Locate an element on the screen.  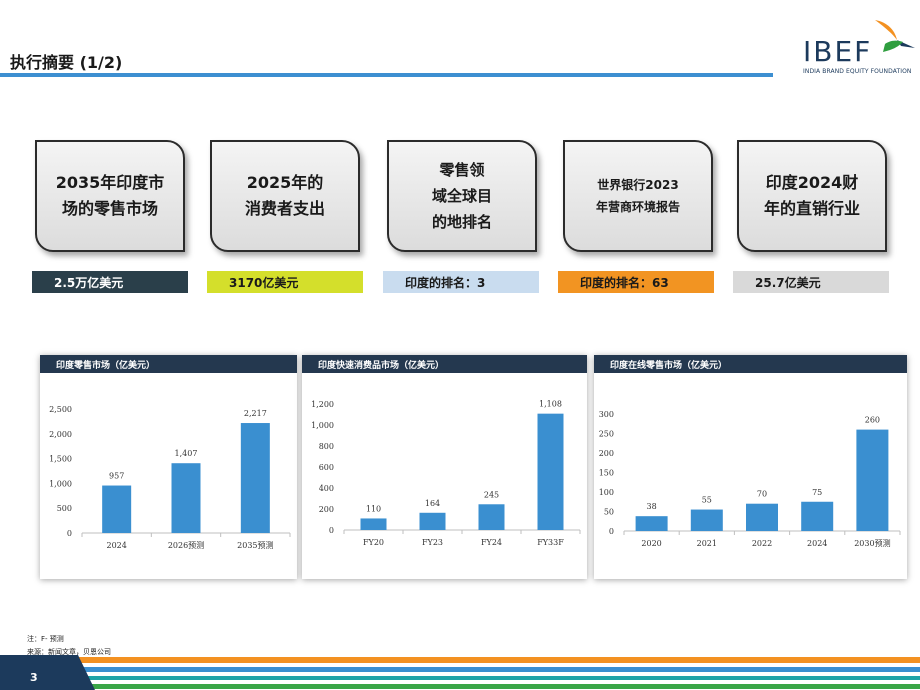
card-direct-selling-2024: 印度2024财 年的直销行业 is located at coordinates (812, 196).